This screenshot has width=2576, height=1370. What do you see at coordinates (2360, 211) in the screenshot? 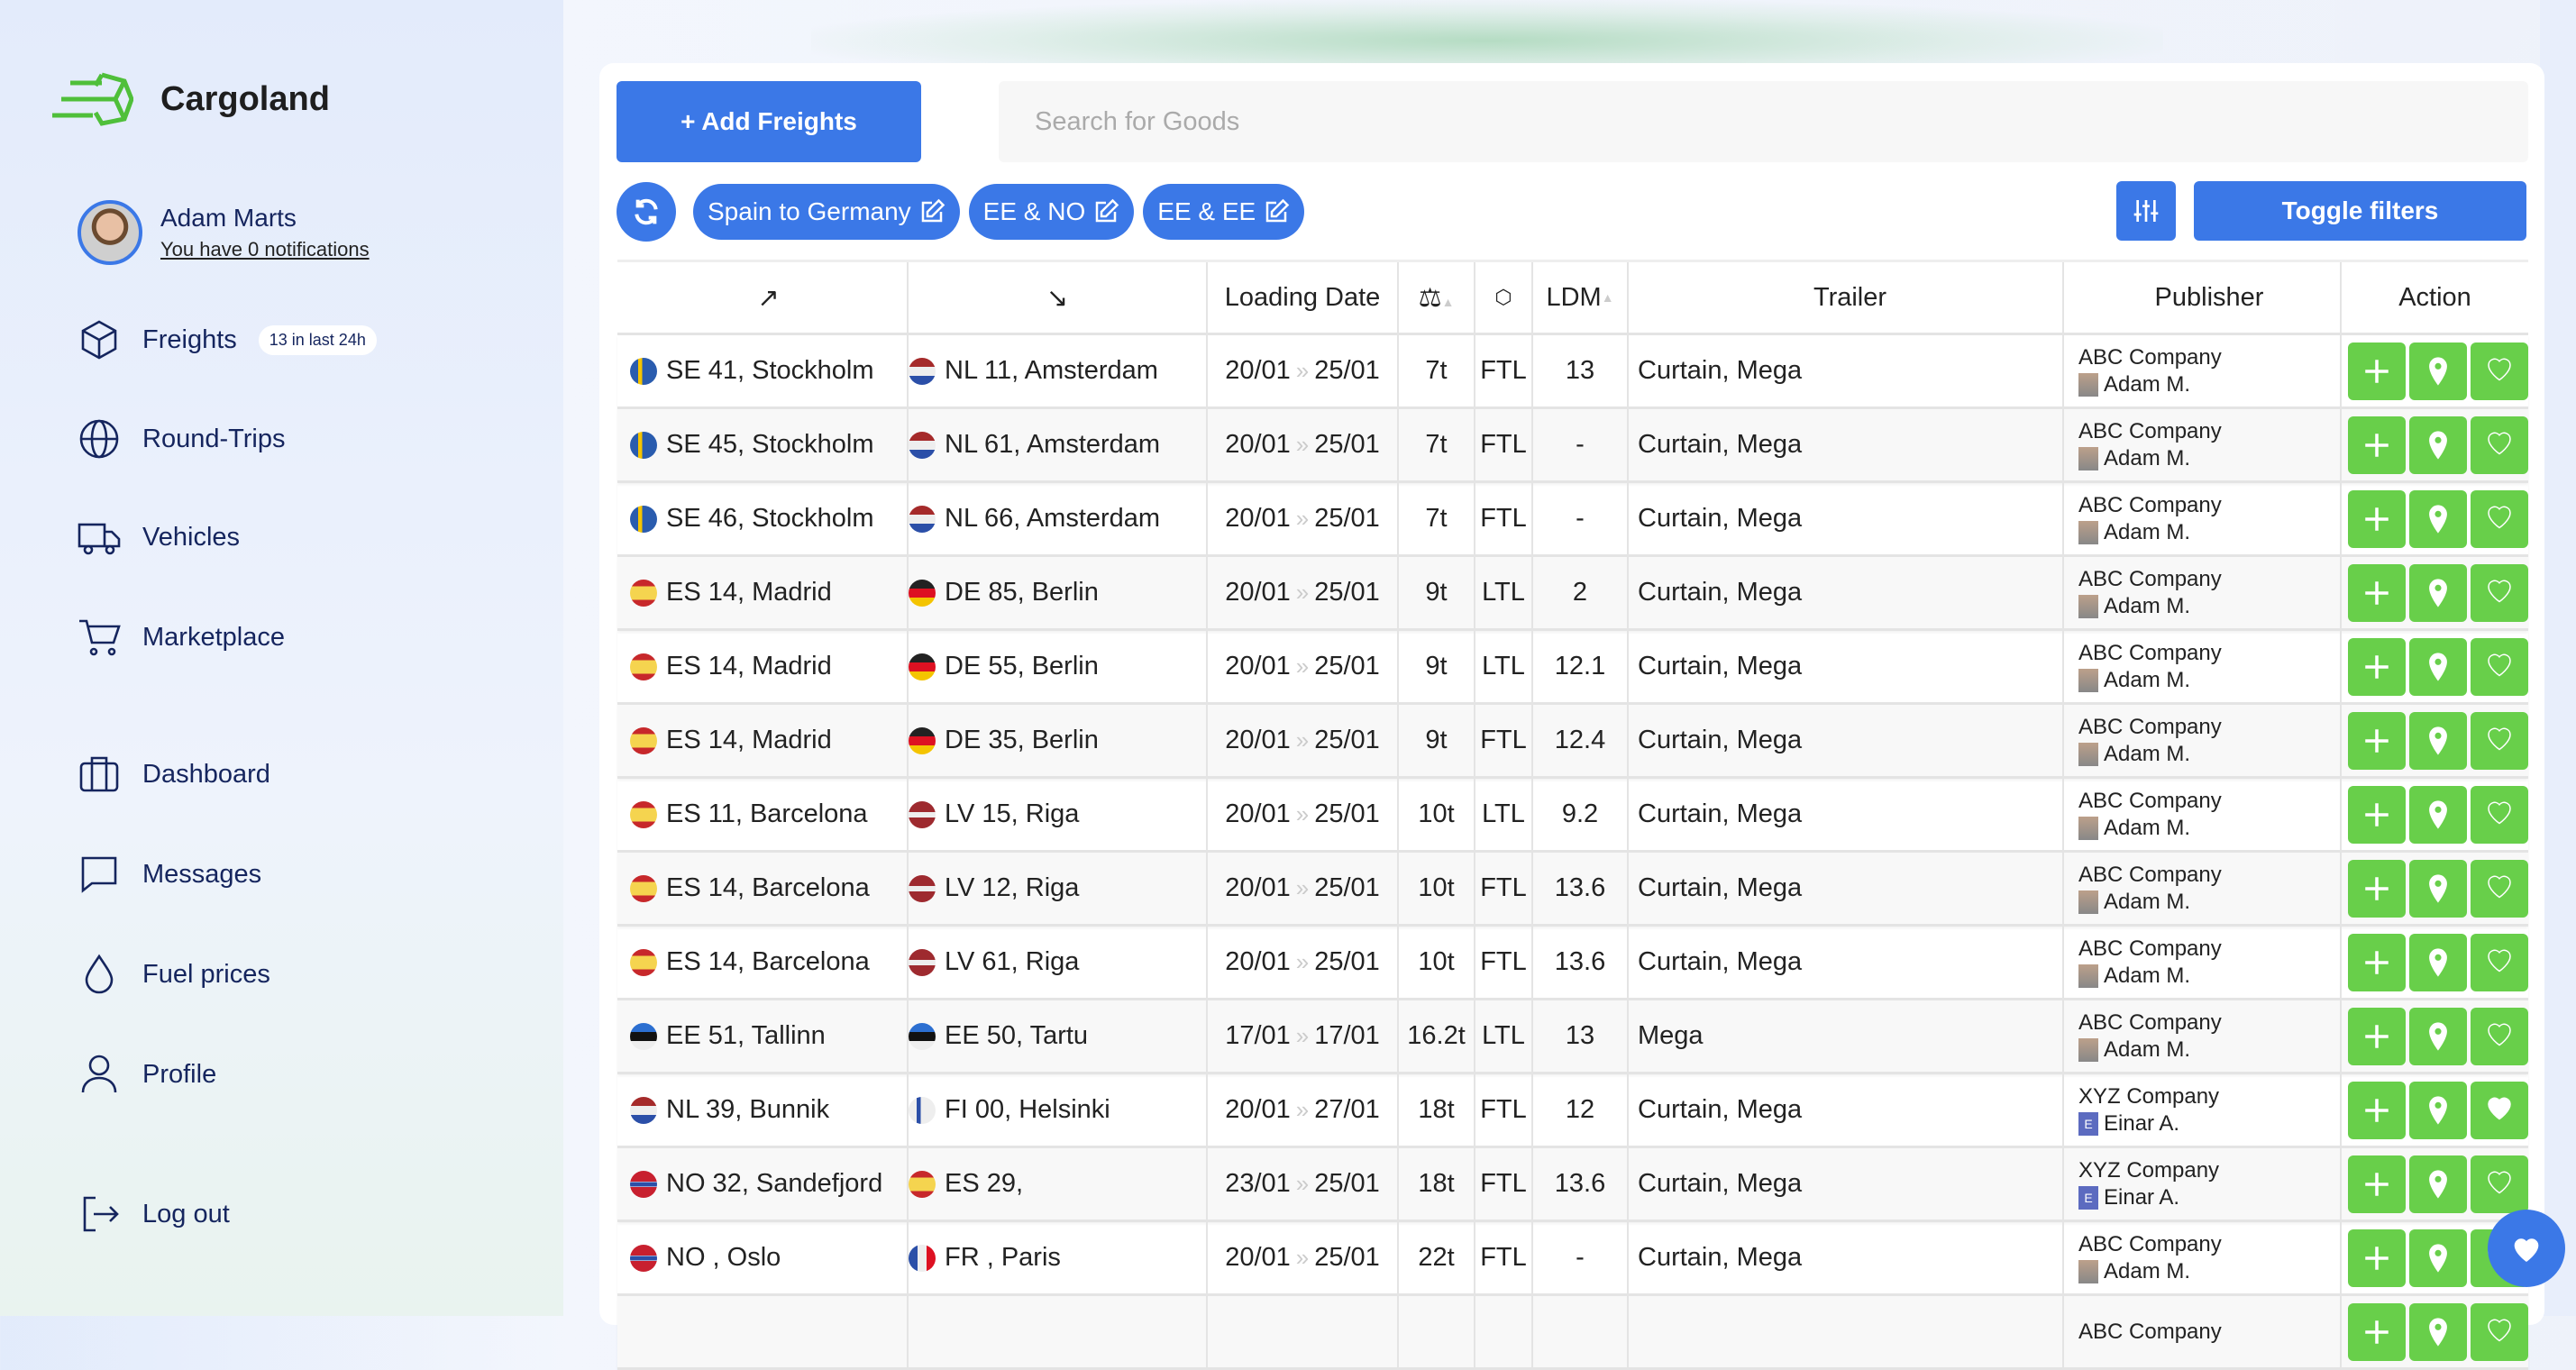
I see `toggle-filters-button: Toggle filters` at bounding box center [2360, 211].